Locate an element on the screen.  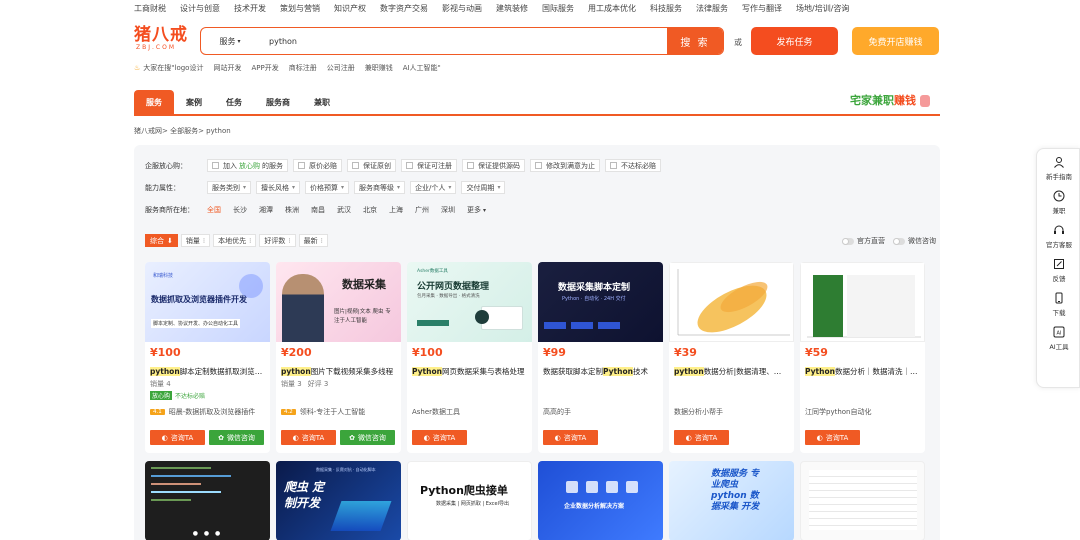
search-button: 搜 索 is located at coordinates (695, 41).